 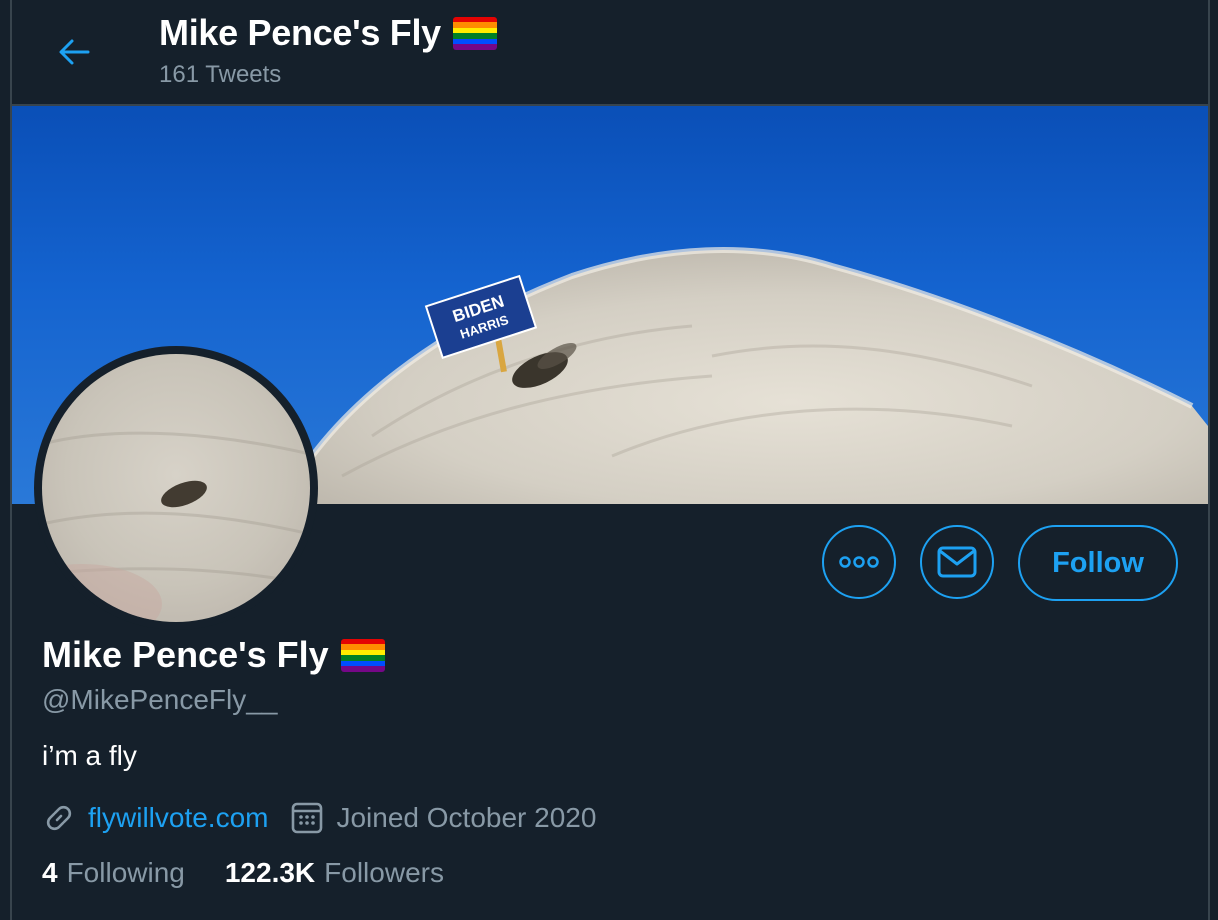 What do you see at coordinates (610, 53) in the screenshot?
I see `profile-header-bar: Mike Pence's Fly 161 Tweets` at bounding box center [610, 53].